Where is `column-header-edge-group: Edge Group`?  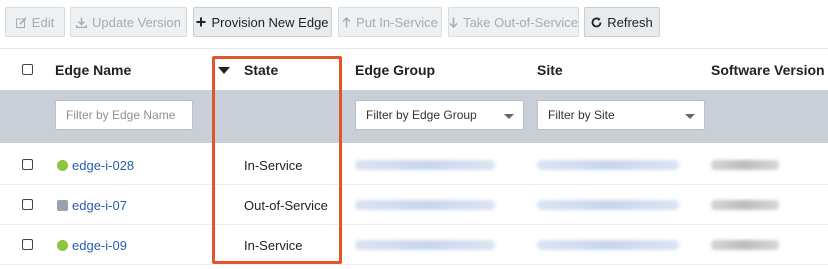 column-header-edge-group: Edge Group is located at coordinates (395, 70).